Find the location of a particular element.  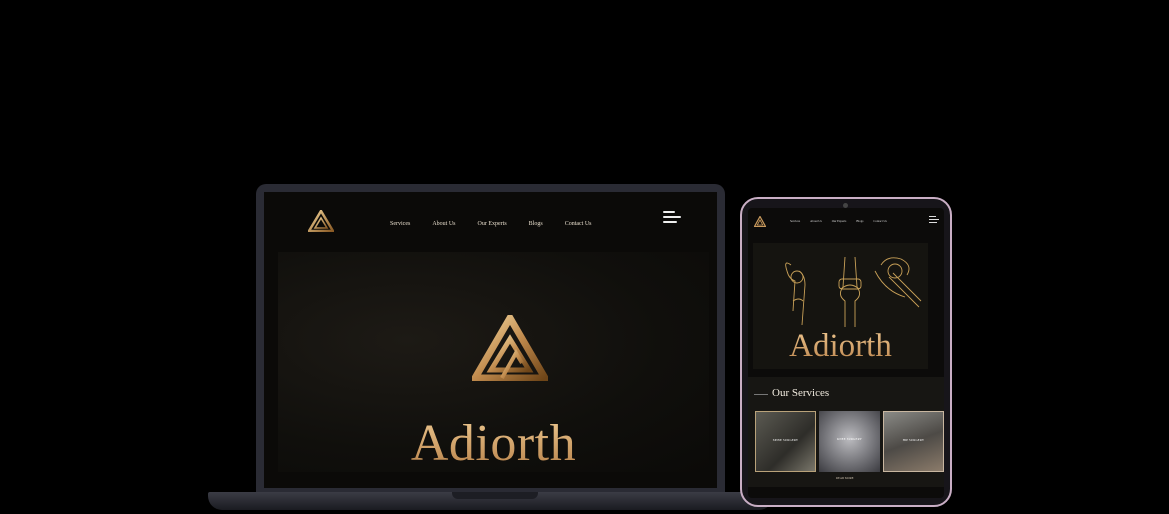

service-card-knee: KNEE SURGERY is located at coordinates (849, 441).